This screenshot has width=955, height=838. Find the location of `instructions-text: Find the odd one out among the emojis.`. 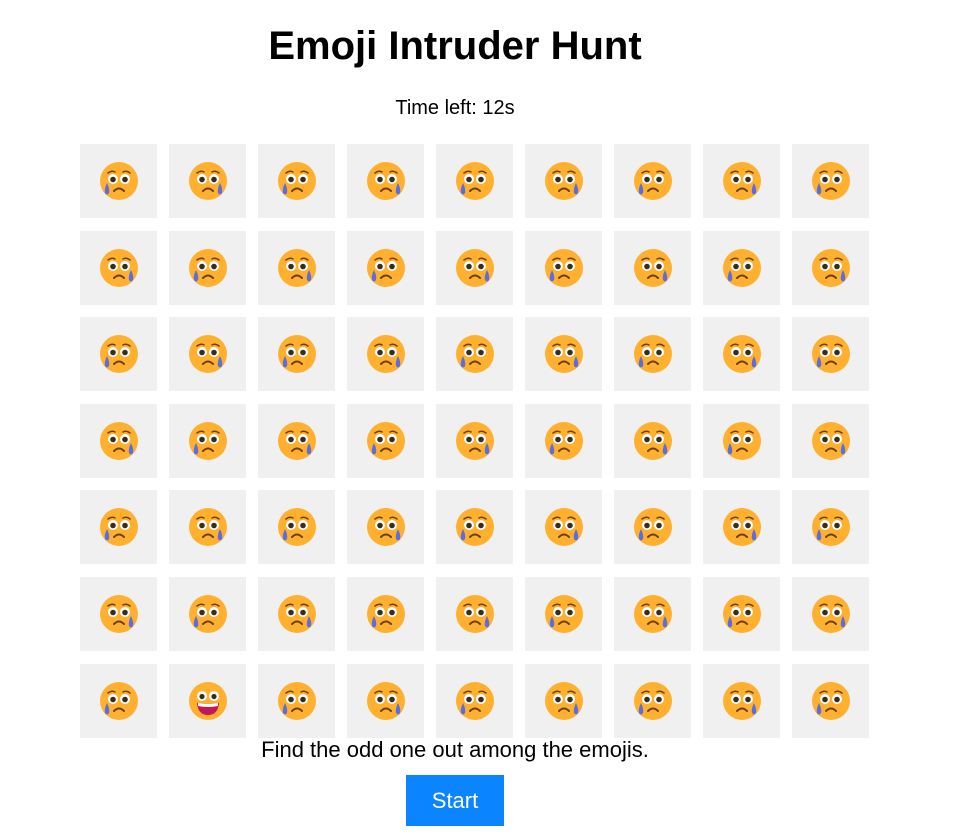

instructions-text: Find the odd one out among the emojis. is located at coordinates (455, 749).